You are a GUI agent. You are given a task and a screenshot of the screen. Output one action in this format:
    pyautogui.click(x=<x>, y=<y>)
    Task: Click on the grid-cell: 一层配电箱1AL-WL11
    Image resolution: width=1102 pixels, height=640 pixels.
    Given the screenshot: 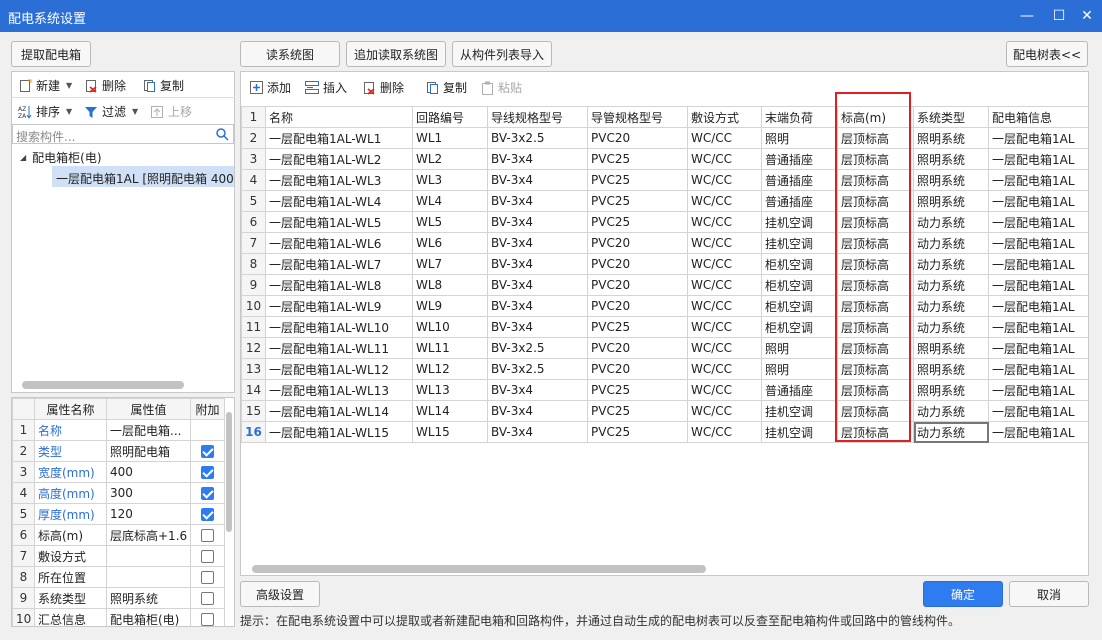 What is the action you would take?
    pyautogui.click(x=339, y=348)
    